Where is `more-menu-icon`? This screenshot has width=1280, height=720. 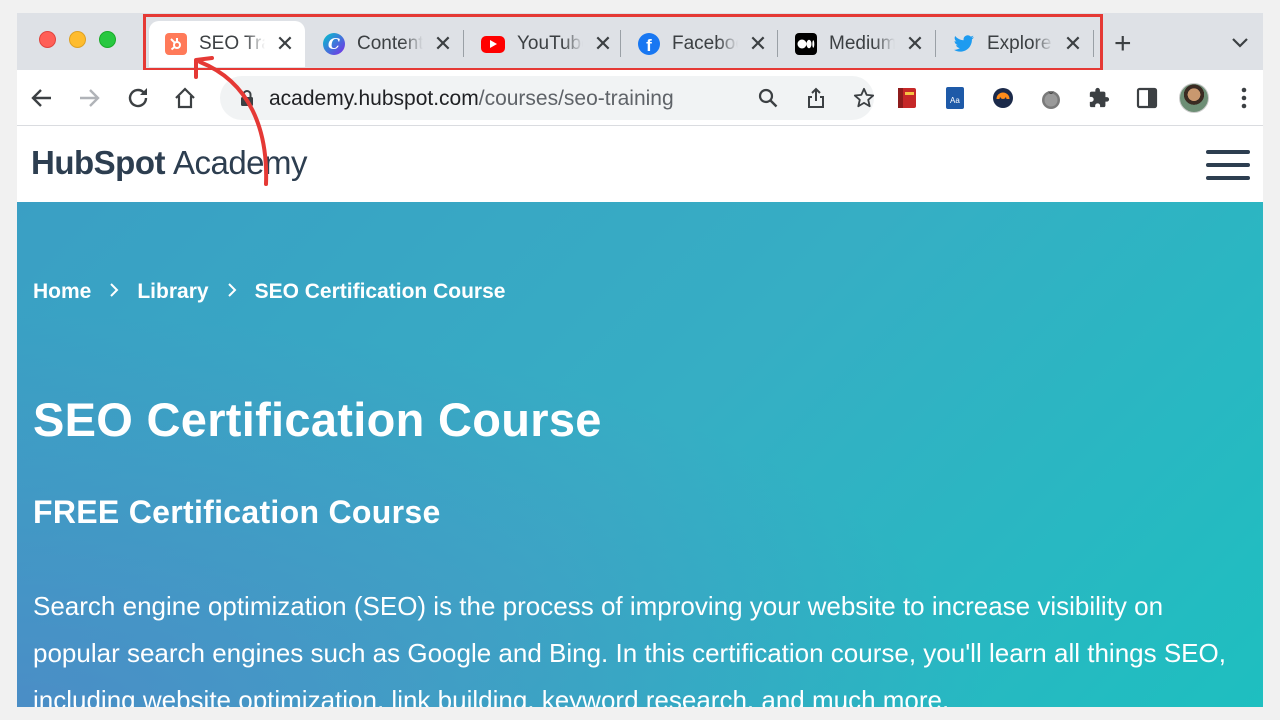 more-menu-icon is located at coordinates (1244, 98).